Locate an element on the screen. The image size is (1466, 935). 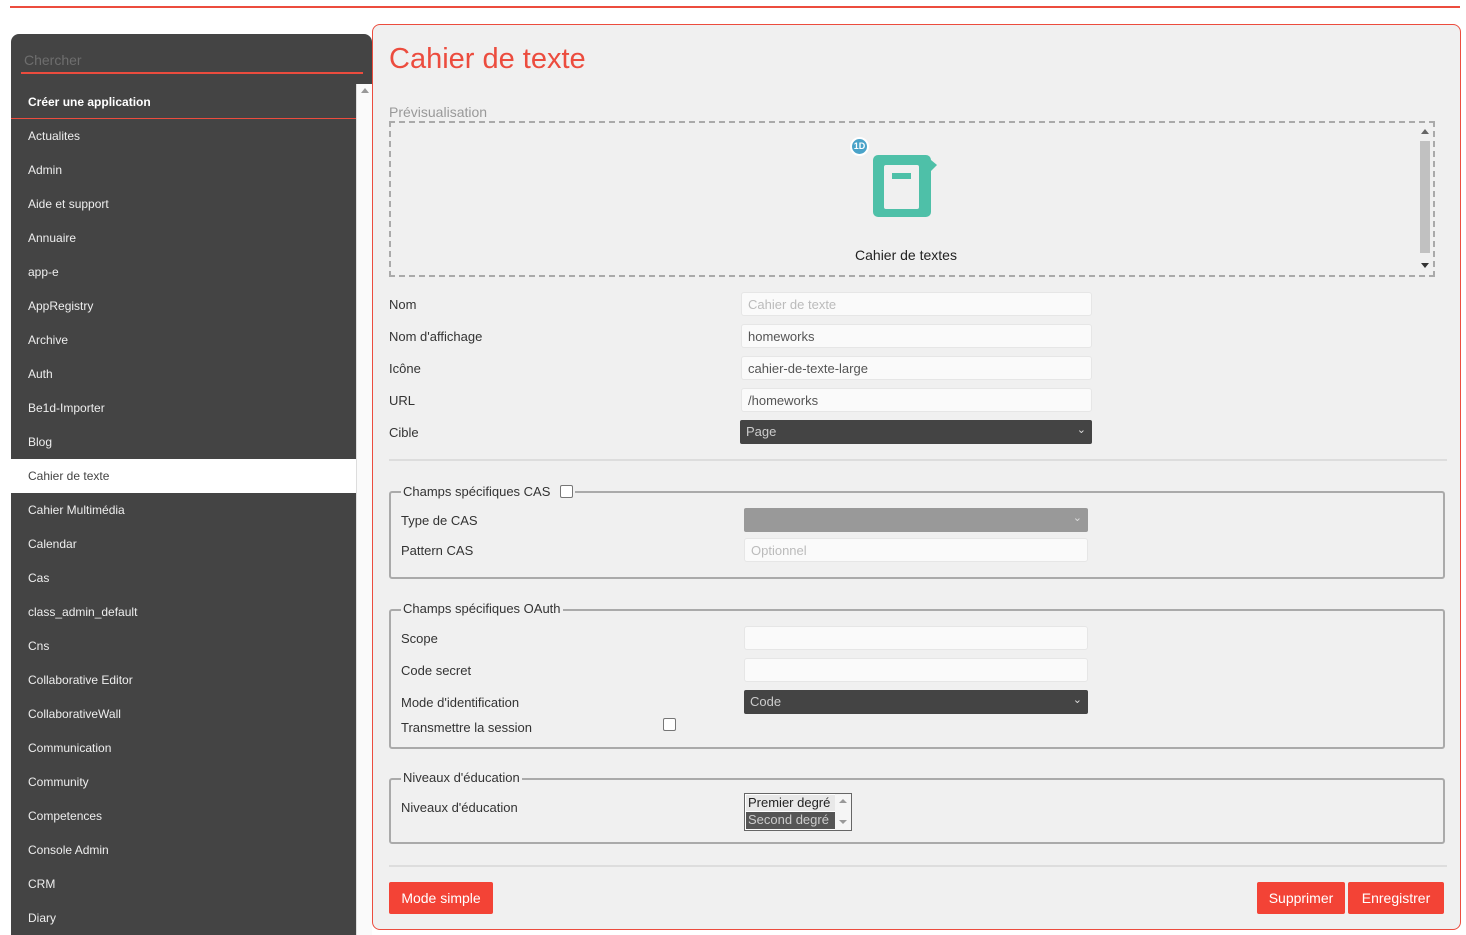
session-label: Transmettre la session is located at coordinates (467, 727).